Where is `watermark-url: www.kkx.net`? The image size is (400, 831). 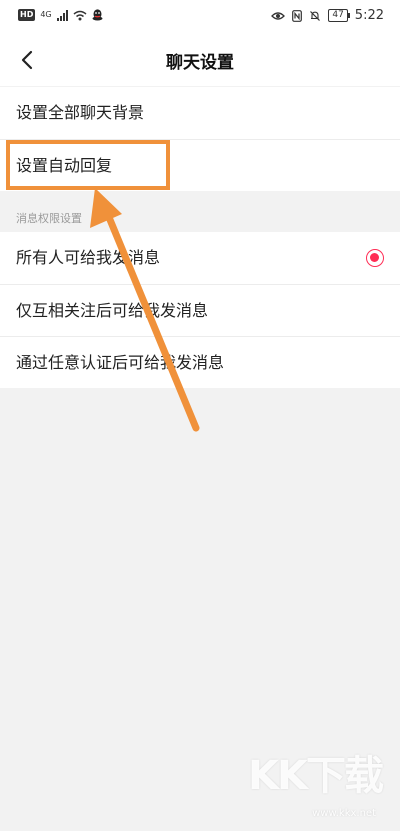
watermark-url: www.kkx.net is located at coordinates (344, 813).